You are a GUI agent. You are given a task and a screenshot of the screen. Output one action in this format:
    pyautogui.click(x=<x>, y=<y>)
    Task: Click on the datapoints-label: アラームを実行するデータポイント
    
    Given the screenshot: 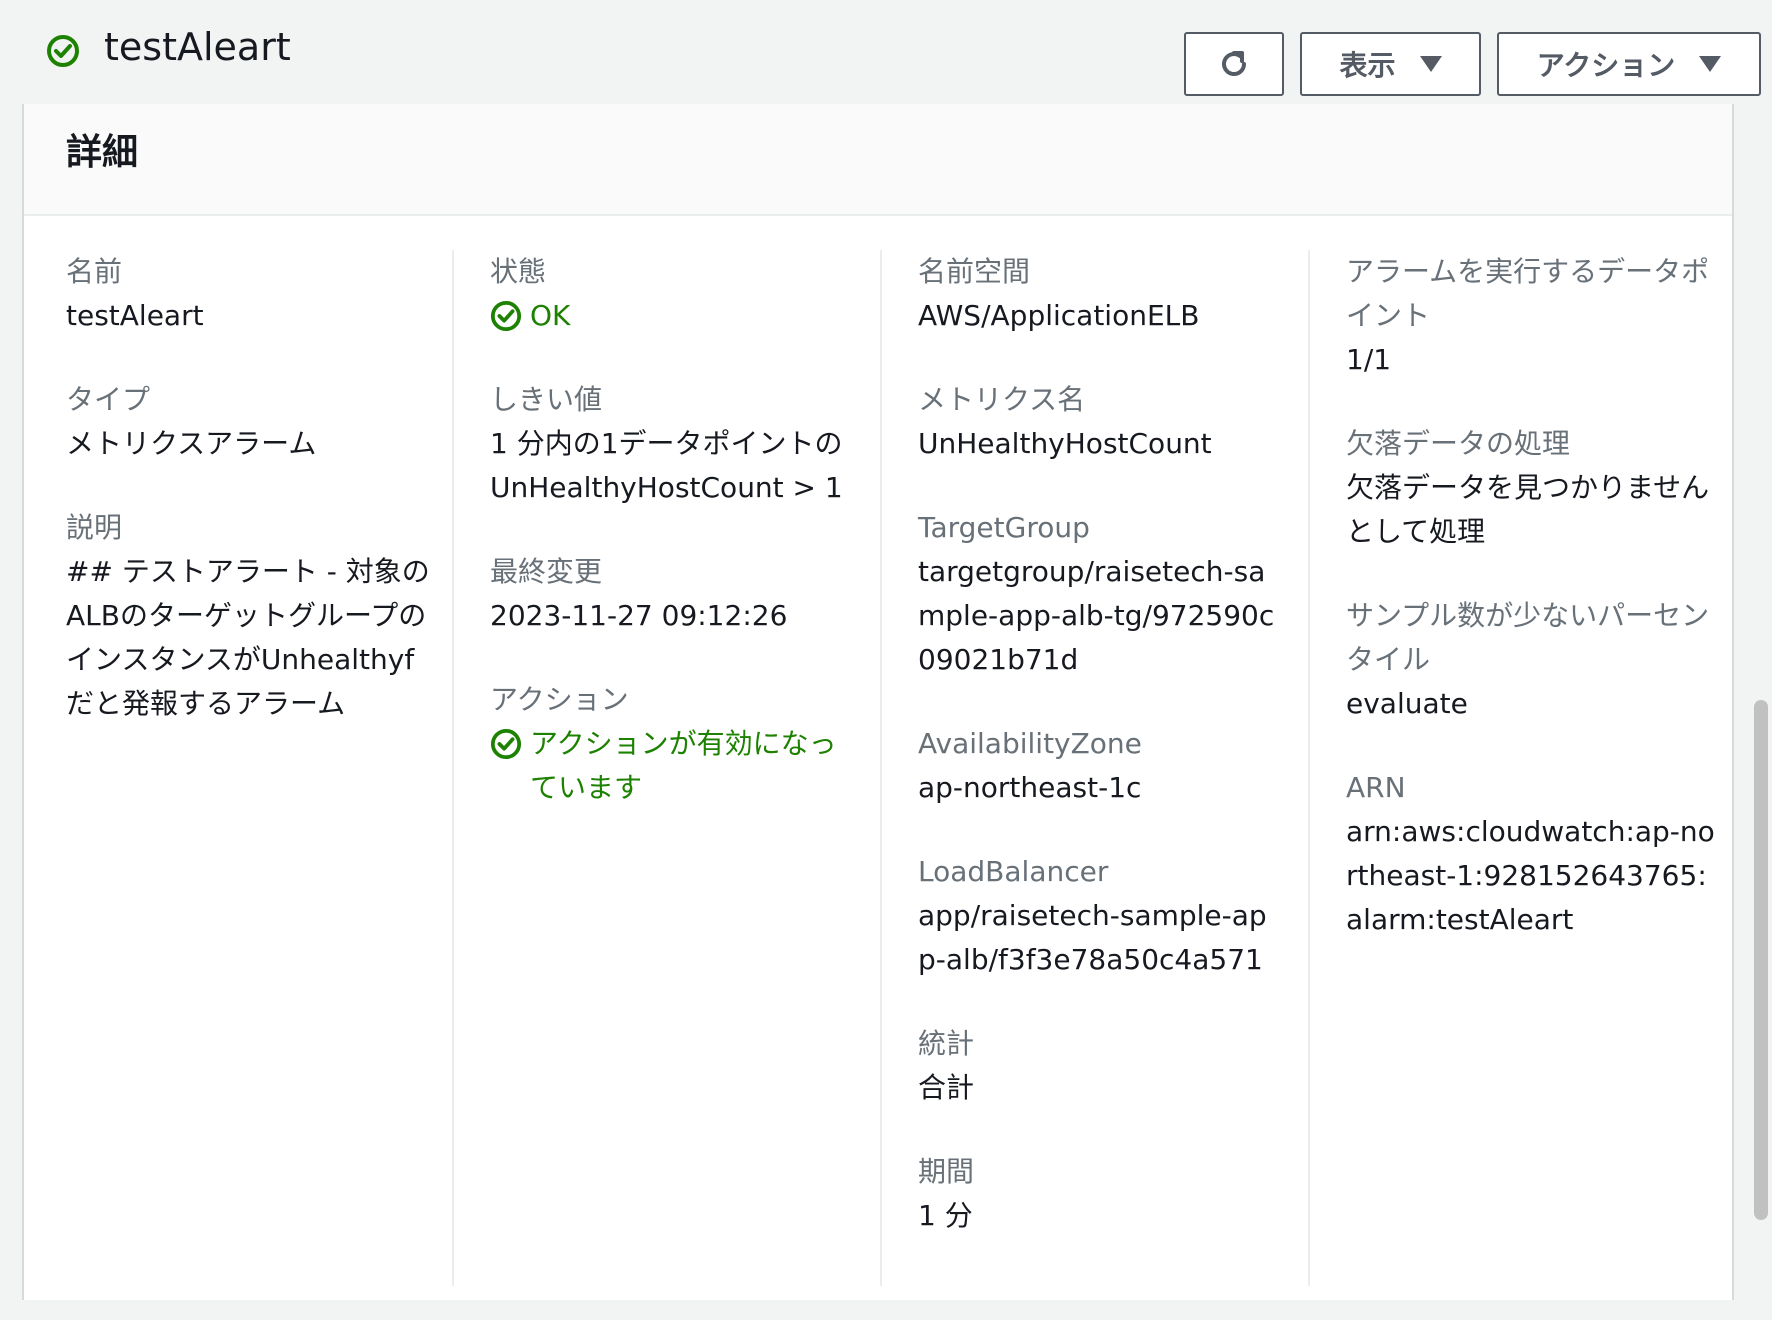 What is the action you would take?
    pyautogui.click(x=1528, y=293)
    